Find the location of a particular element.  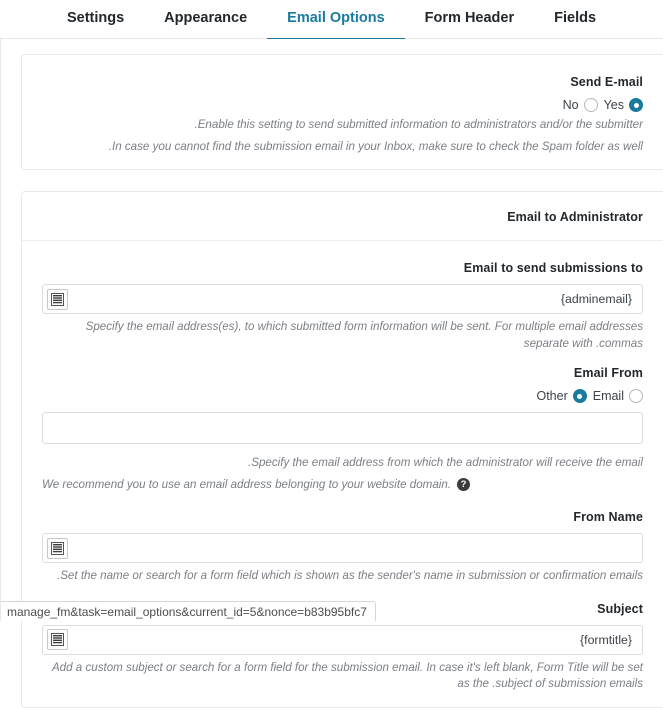

tab-appearance: Appearance is located at coordinates (205, 20).